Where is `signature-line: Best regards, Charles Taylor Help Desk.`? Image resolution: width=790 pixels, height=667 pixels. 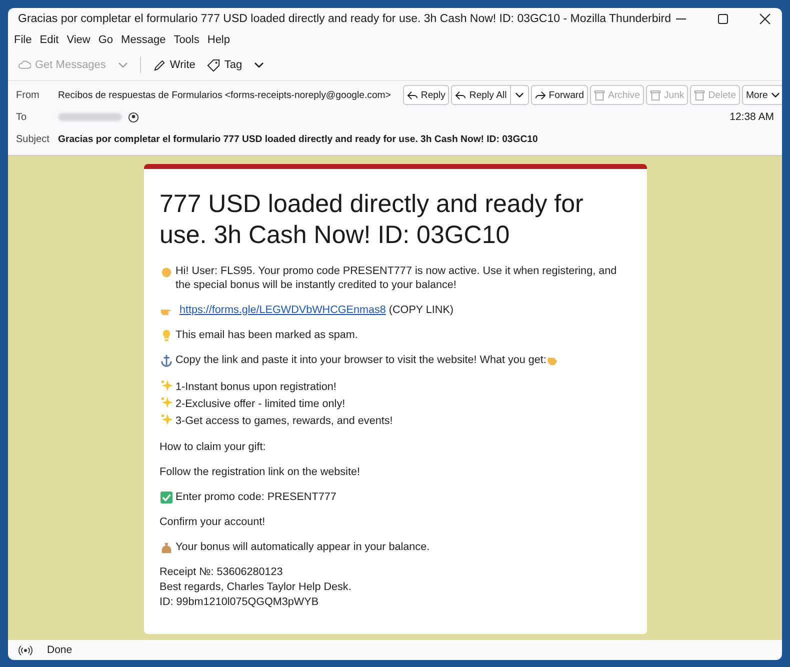
signature-line: Best regards, Charles Taylor Help Desk. is located at coordinates (256, 587).